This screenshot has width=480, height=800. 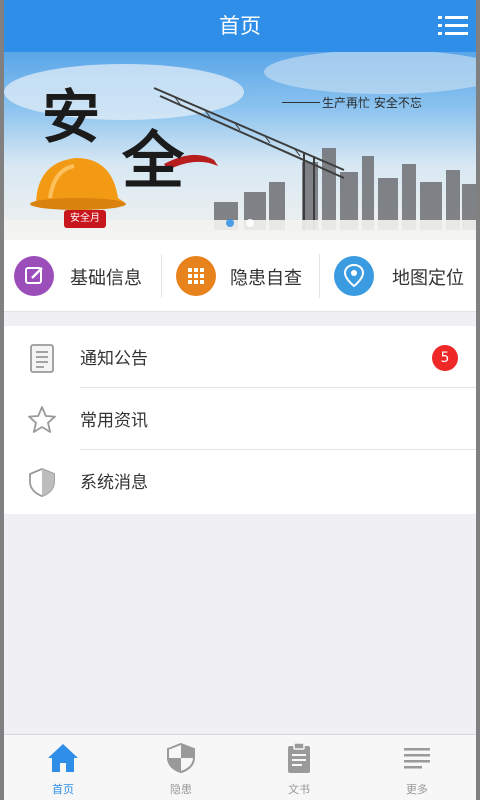 I want to click on tab-label: 文书, so click(x=299, y=789).